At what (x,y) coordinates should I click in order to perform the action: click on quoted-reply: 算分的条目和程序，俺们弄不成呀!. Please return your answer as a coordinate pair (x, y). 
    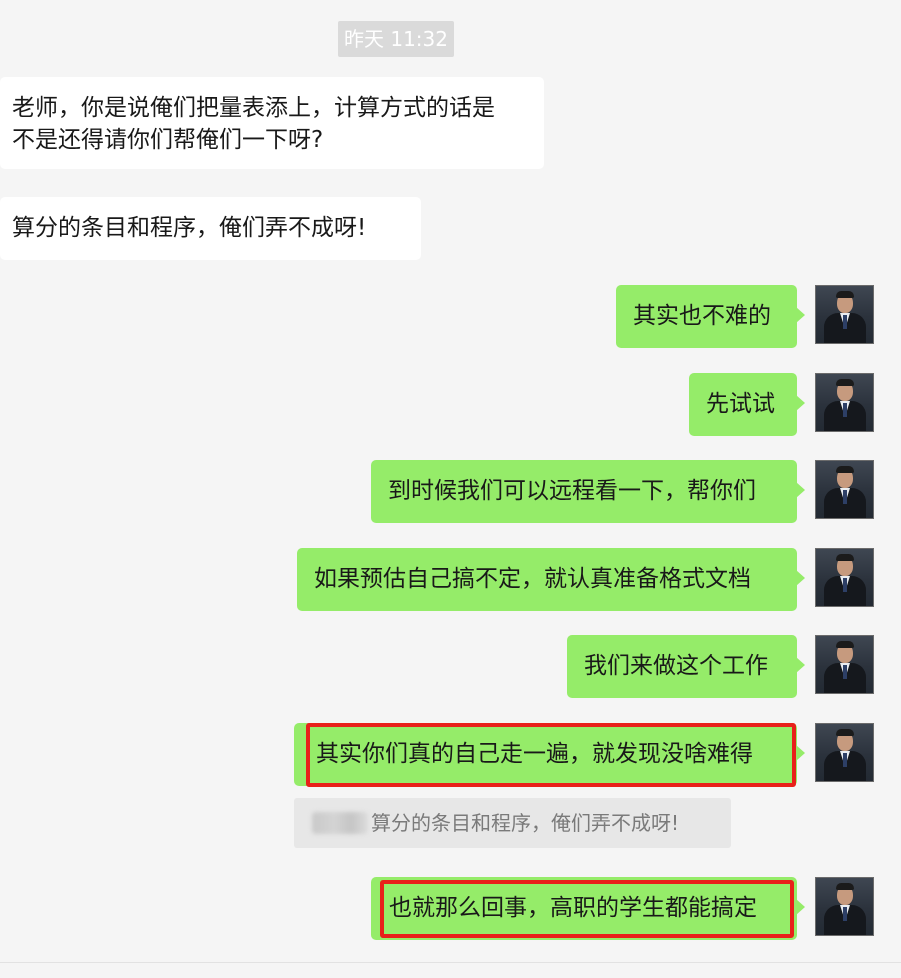
    Looking at the image, I should click on (512, 823).